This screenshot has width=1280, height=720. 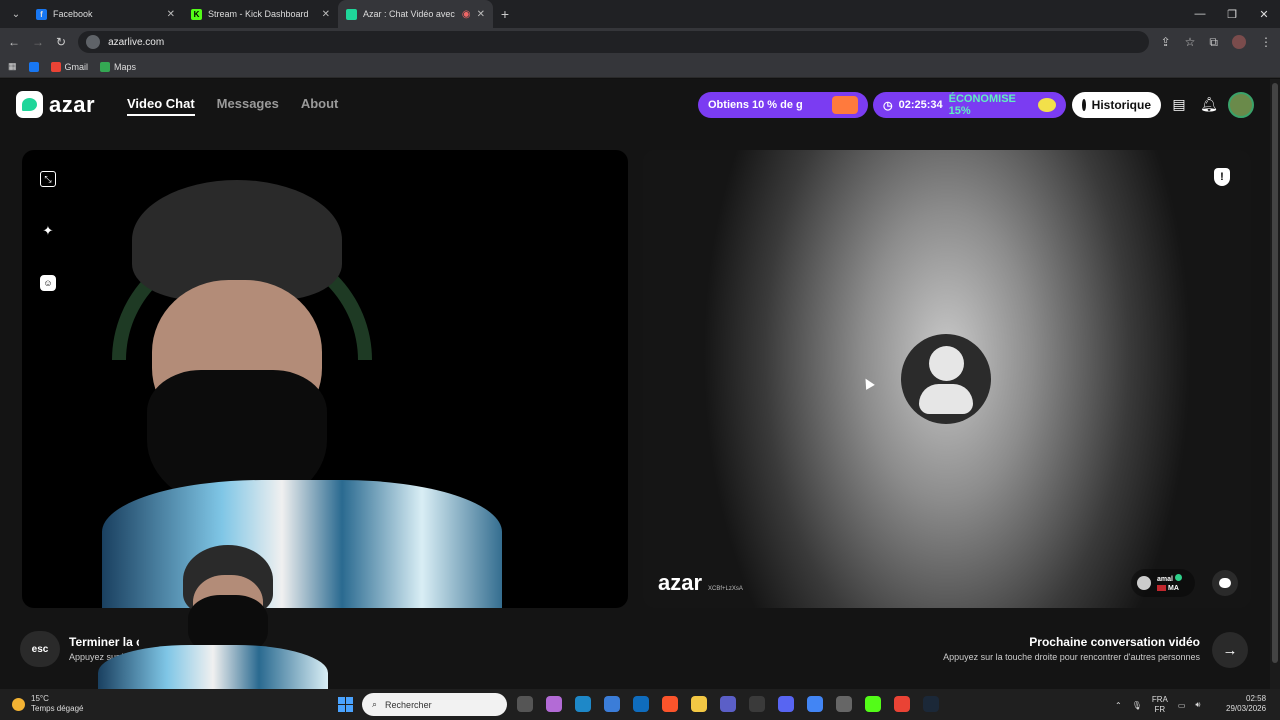 What do you see at coordinates (613, 42) in the screenshot?
I see `url-field: azarlive.com` at bounding box center [613, 42].